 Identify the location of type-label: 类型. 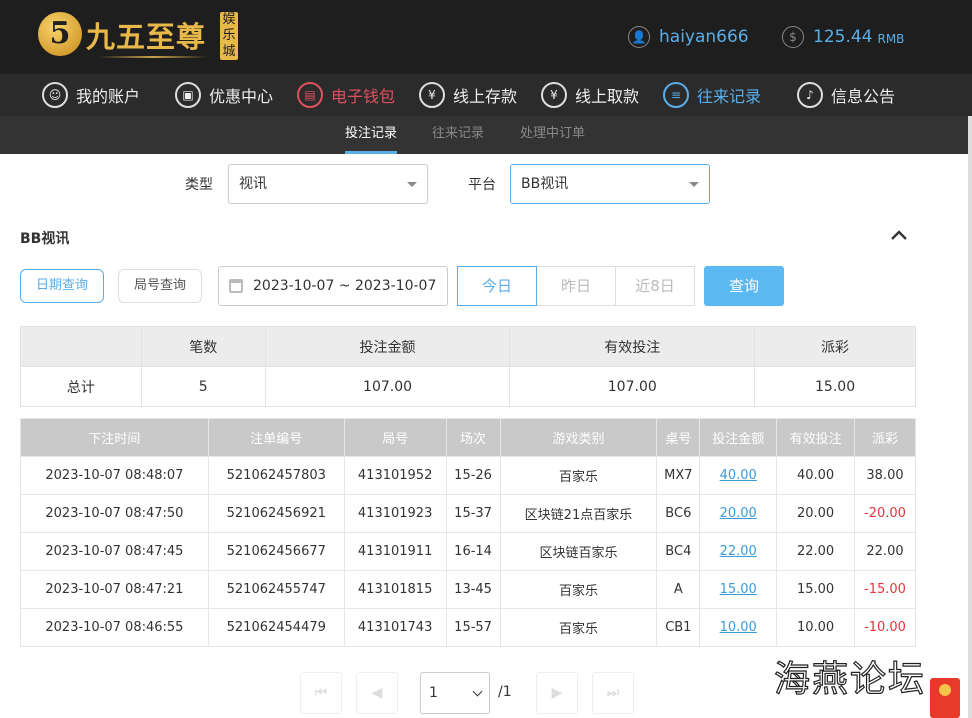
(199, 185).